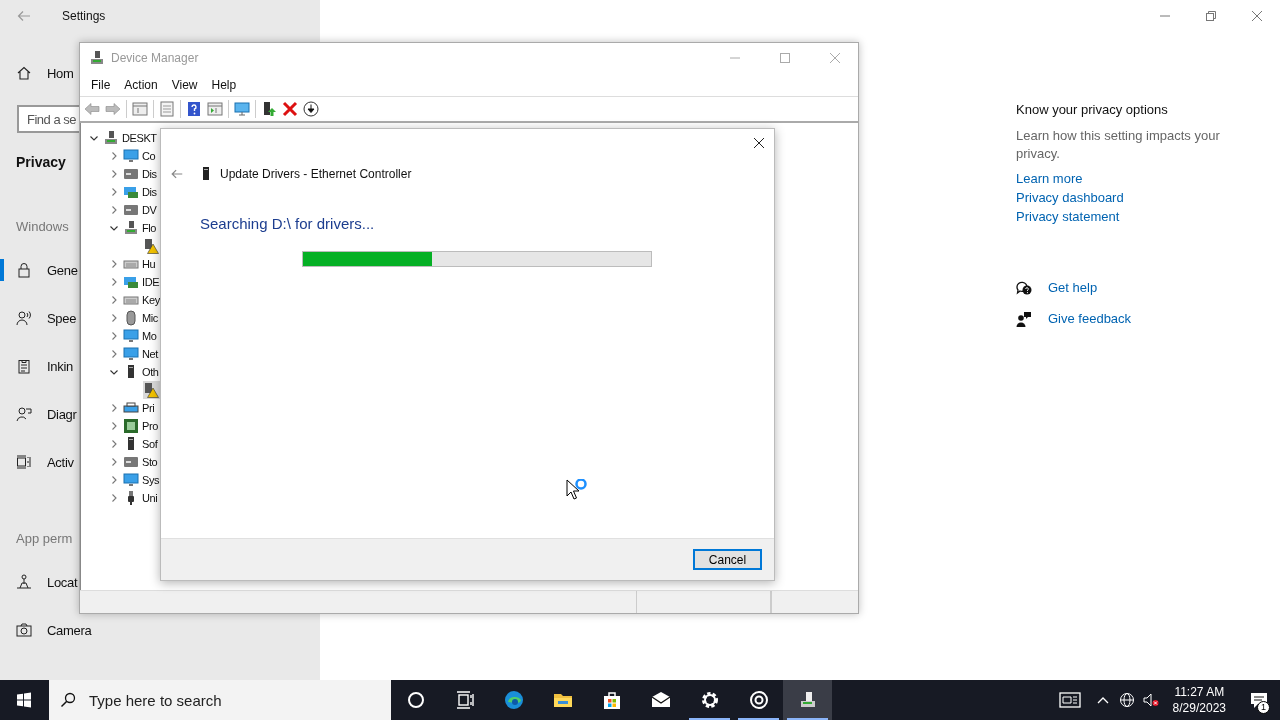 The image size is (1280, 720). Describe the element at coordinates (311, 109) in the screenshot. I see `download-icon` at that location.